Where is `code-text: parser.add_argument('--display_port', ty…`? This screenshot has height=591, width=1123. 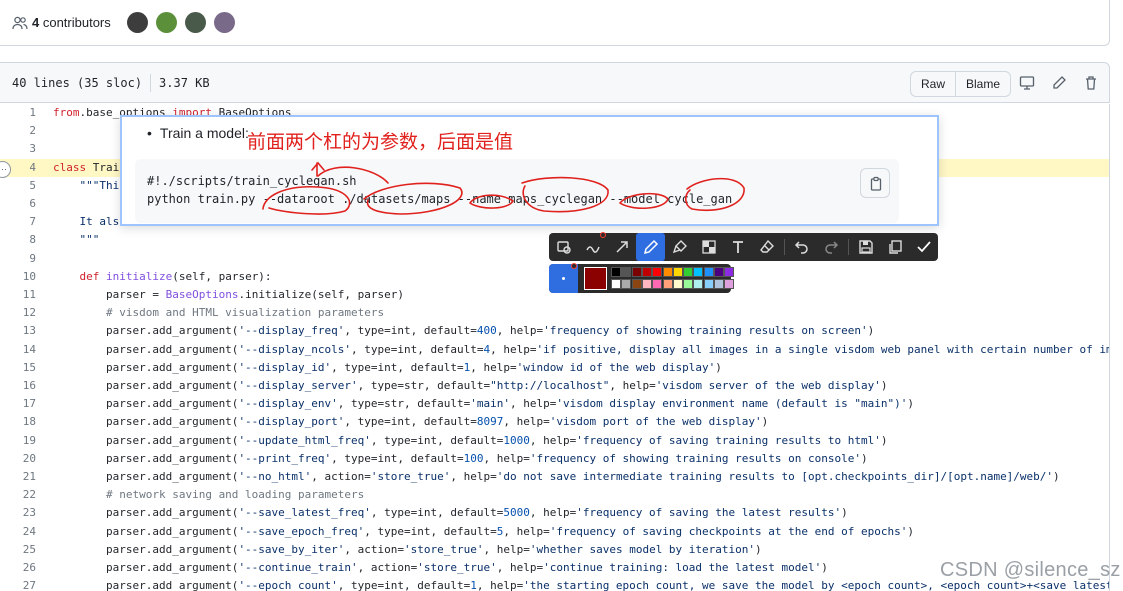
code-text: parser.add_argument('--display_port', ty… is located at coordinates (411, 422).